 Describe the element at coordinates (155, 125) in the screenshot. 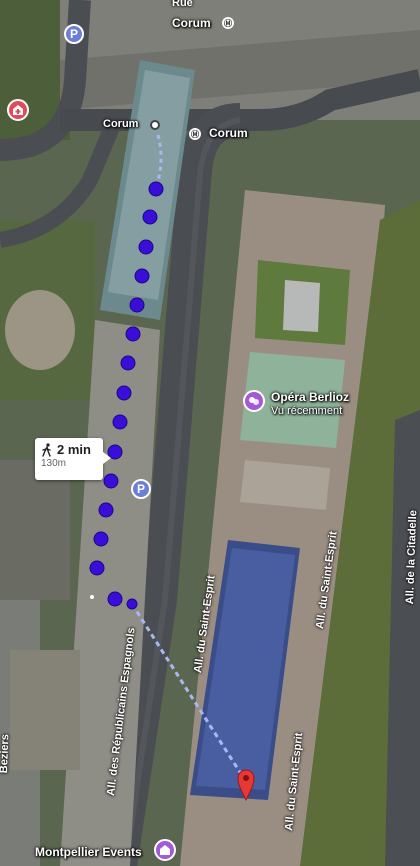

I see `stop-dot-icon` at that location.